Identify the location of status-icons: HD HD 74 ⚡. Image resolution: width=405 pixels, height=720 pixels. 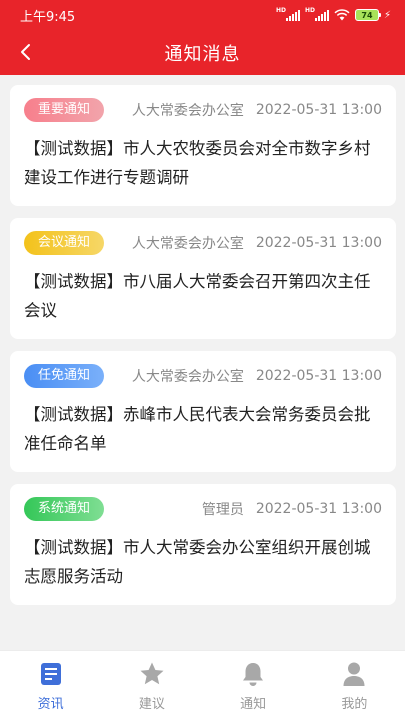
(333, 14).